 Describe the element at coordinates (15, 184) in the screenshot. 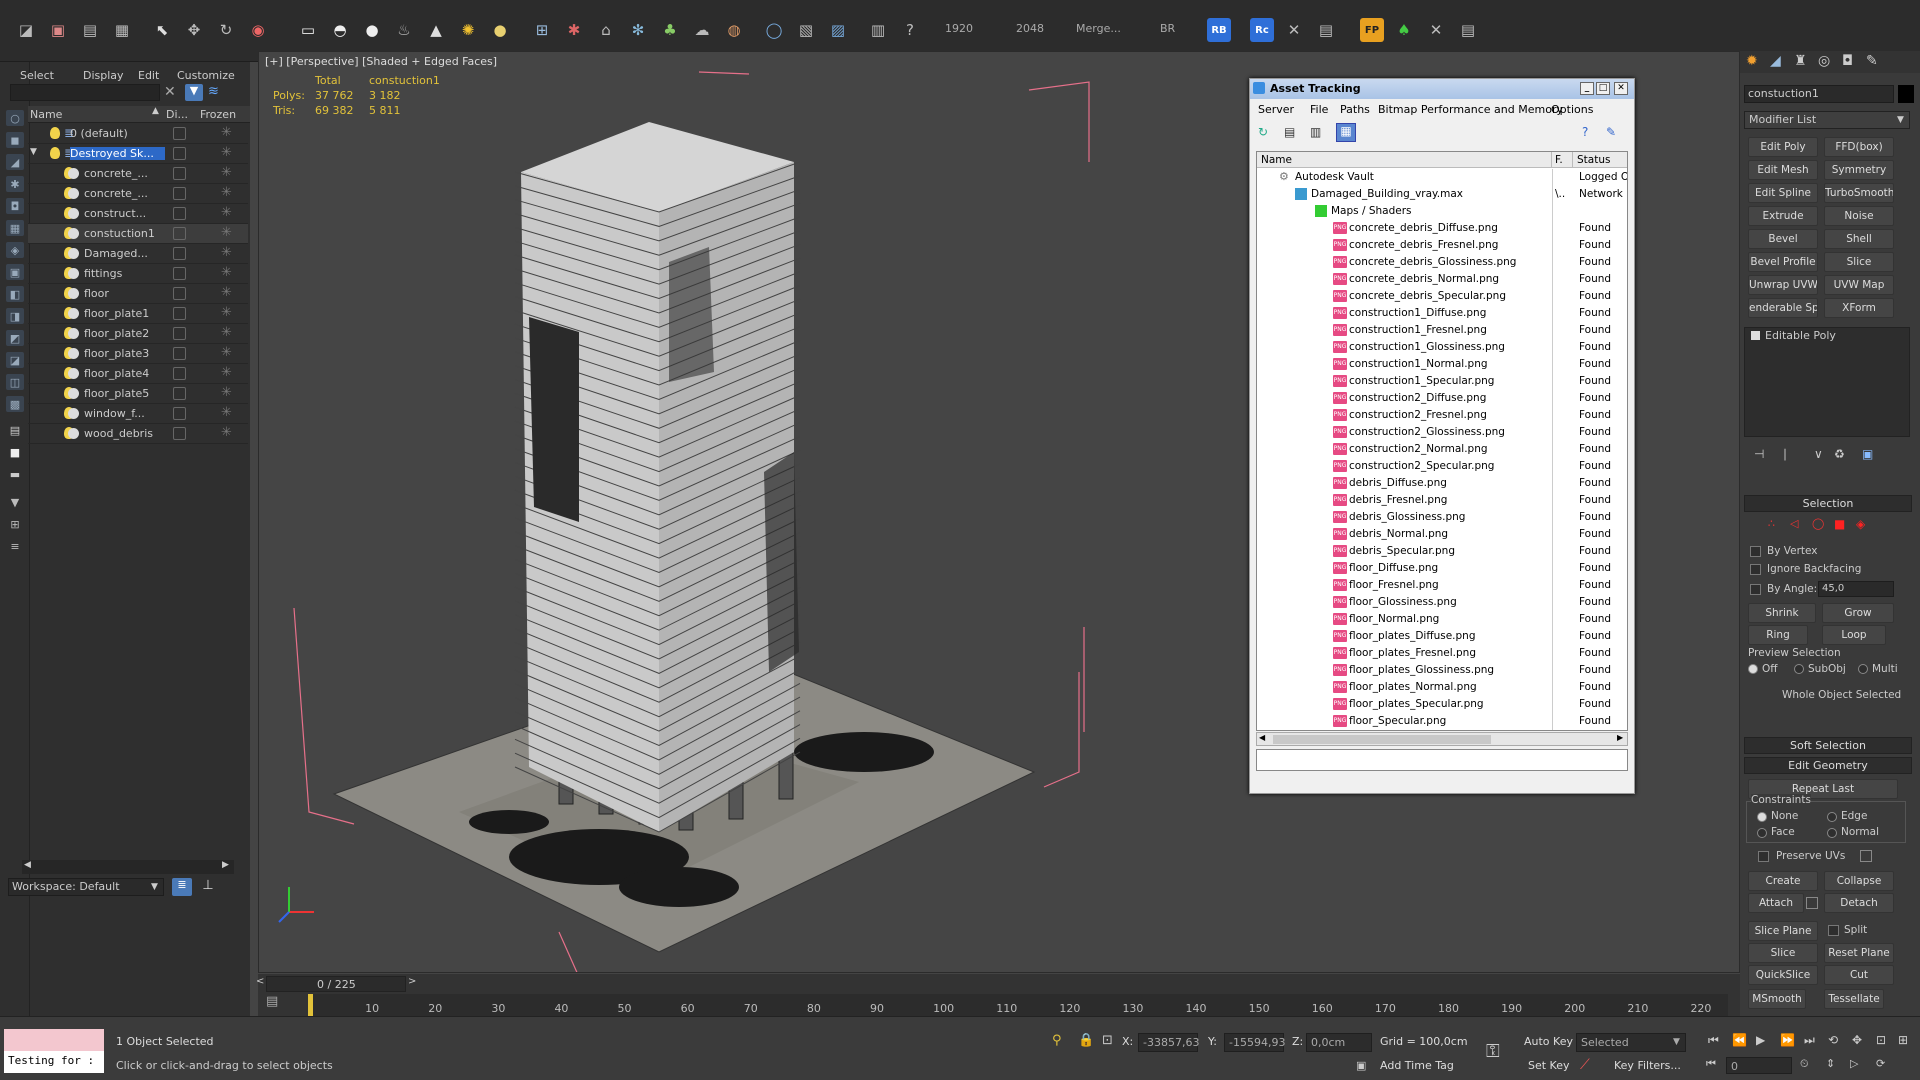

I see `display-lights-icon: ✱` at that location.